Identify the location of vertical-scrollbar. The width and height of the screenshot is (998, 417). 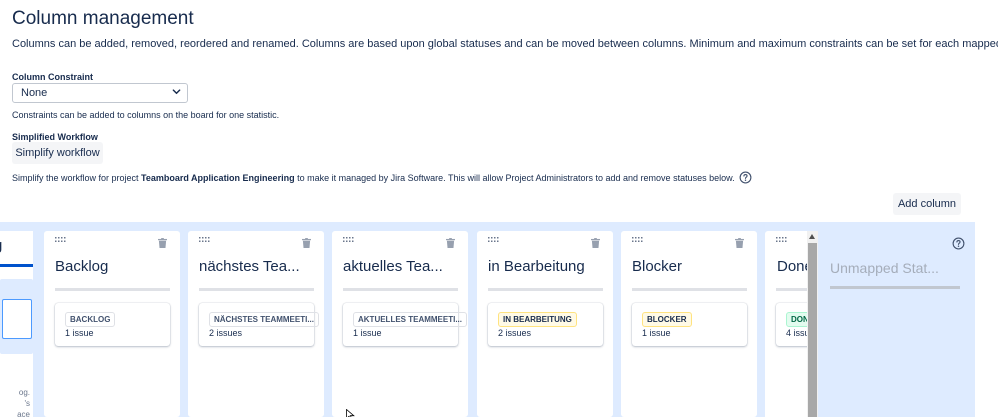
(812, 324).